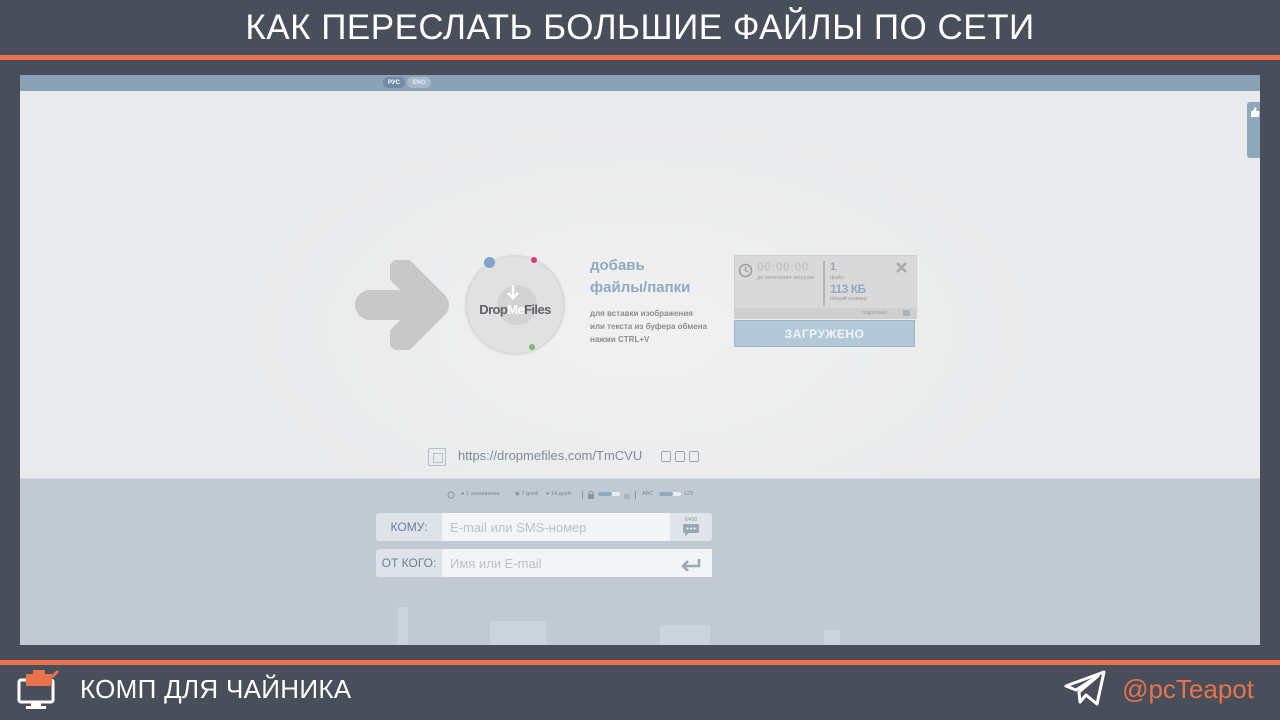  Describe the element at coordinates (1255, 112) in the screenshot. I see `thumbs-up-icon` at that location.